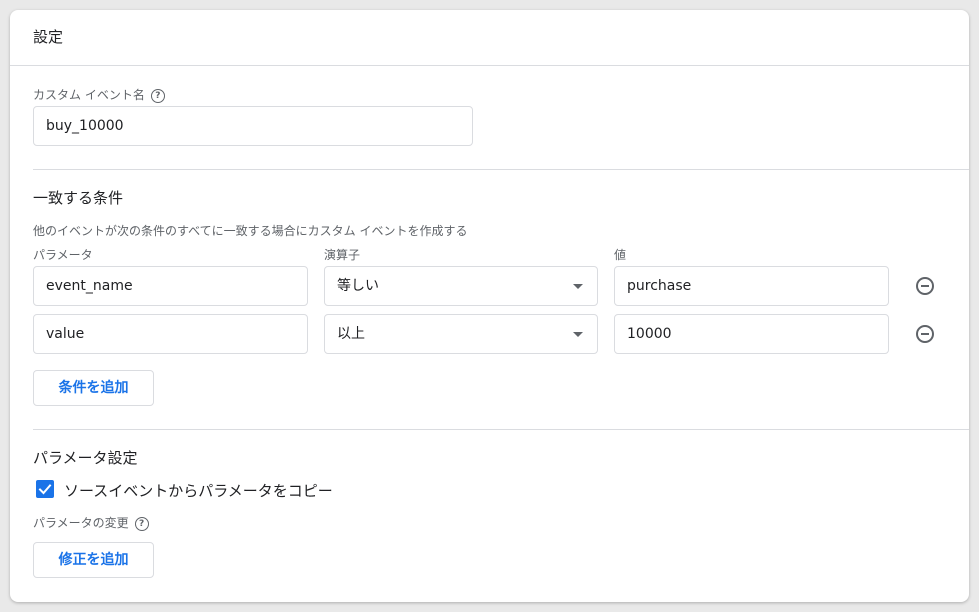 This screenshot has width=979, height=612. Describe the element at coordinates (489, 65) in the screenshot. I see `title-divider` at that location.